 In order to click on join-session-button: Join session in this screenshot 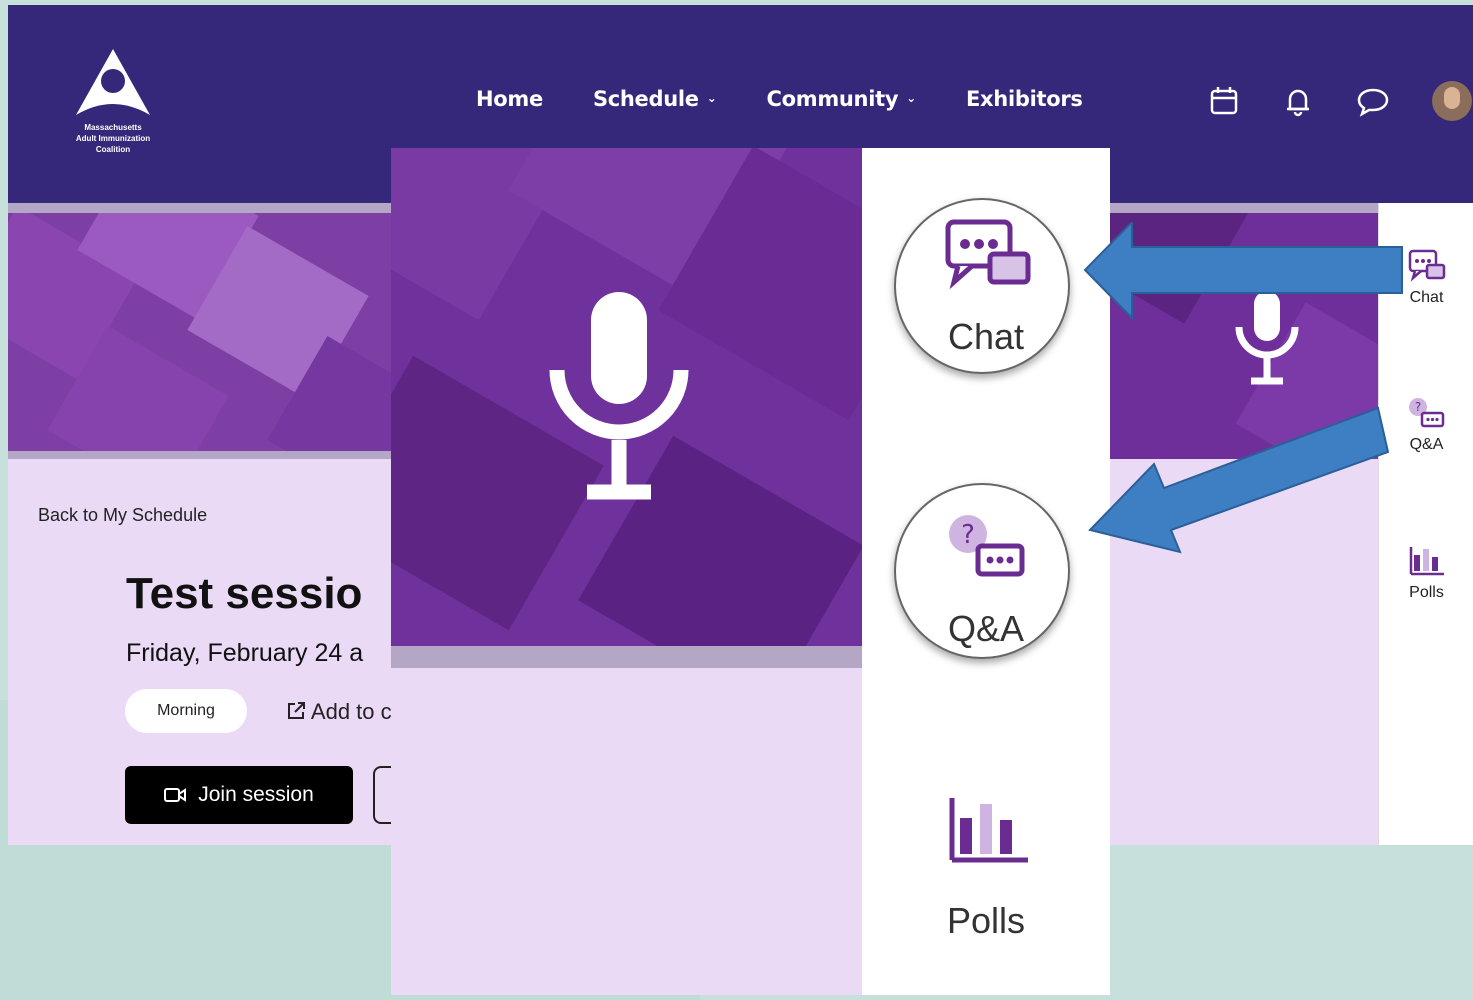, I will do `click(239, 795)`.